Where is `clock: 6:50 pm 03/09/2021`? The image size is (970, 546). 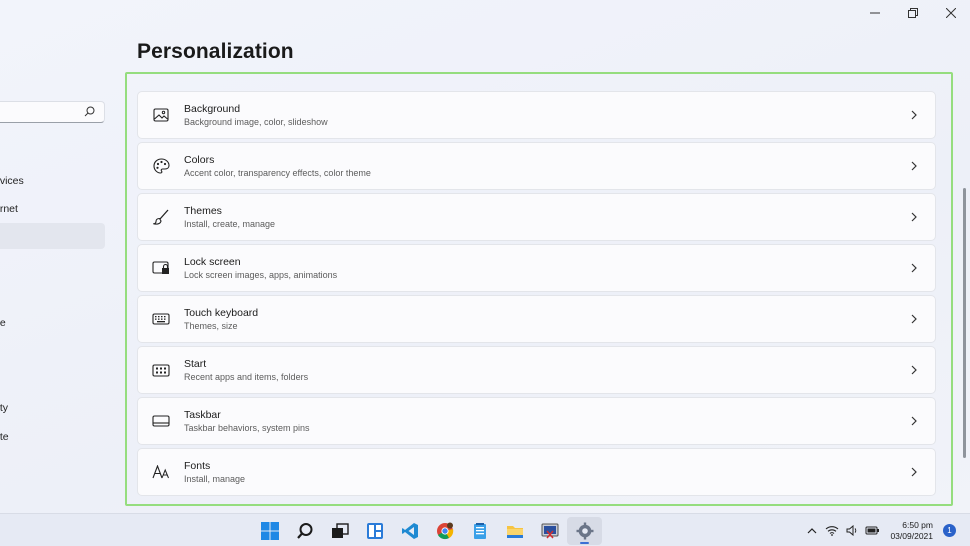
clock: 6:50 pm 03/09/2021 is located at coordinates (911, 531).